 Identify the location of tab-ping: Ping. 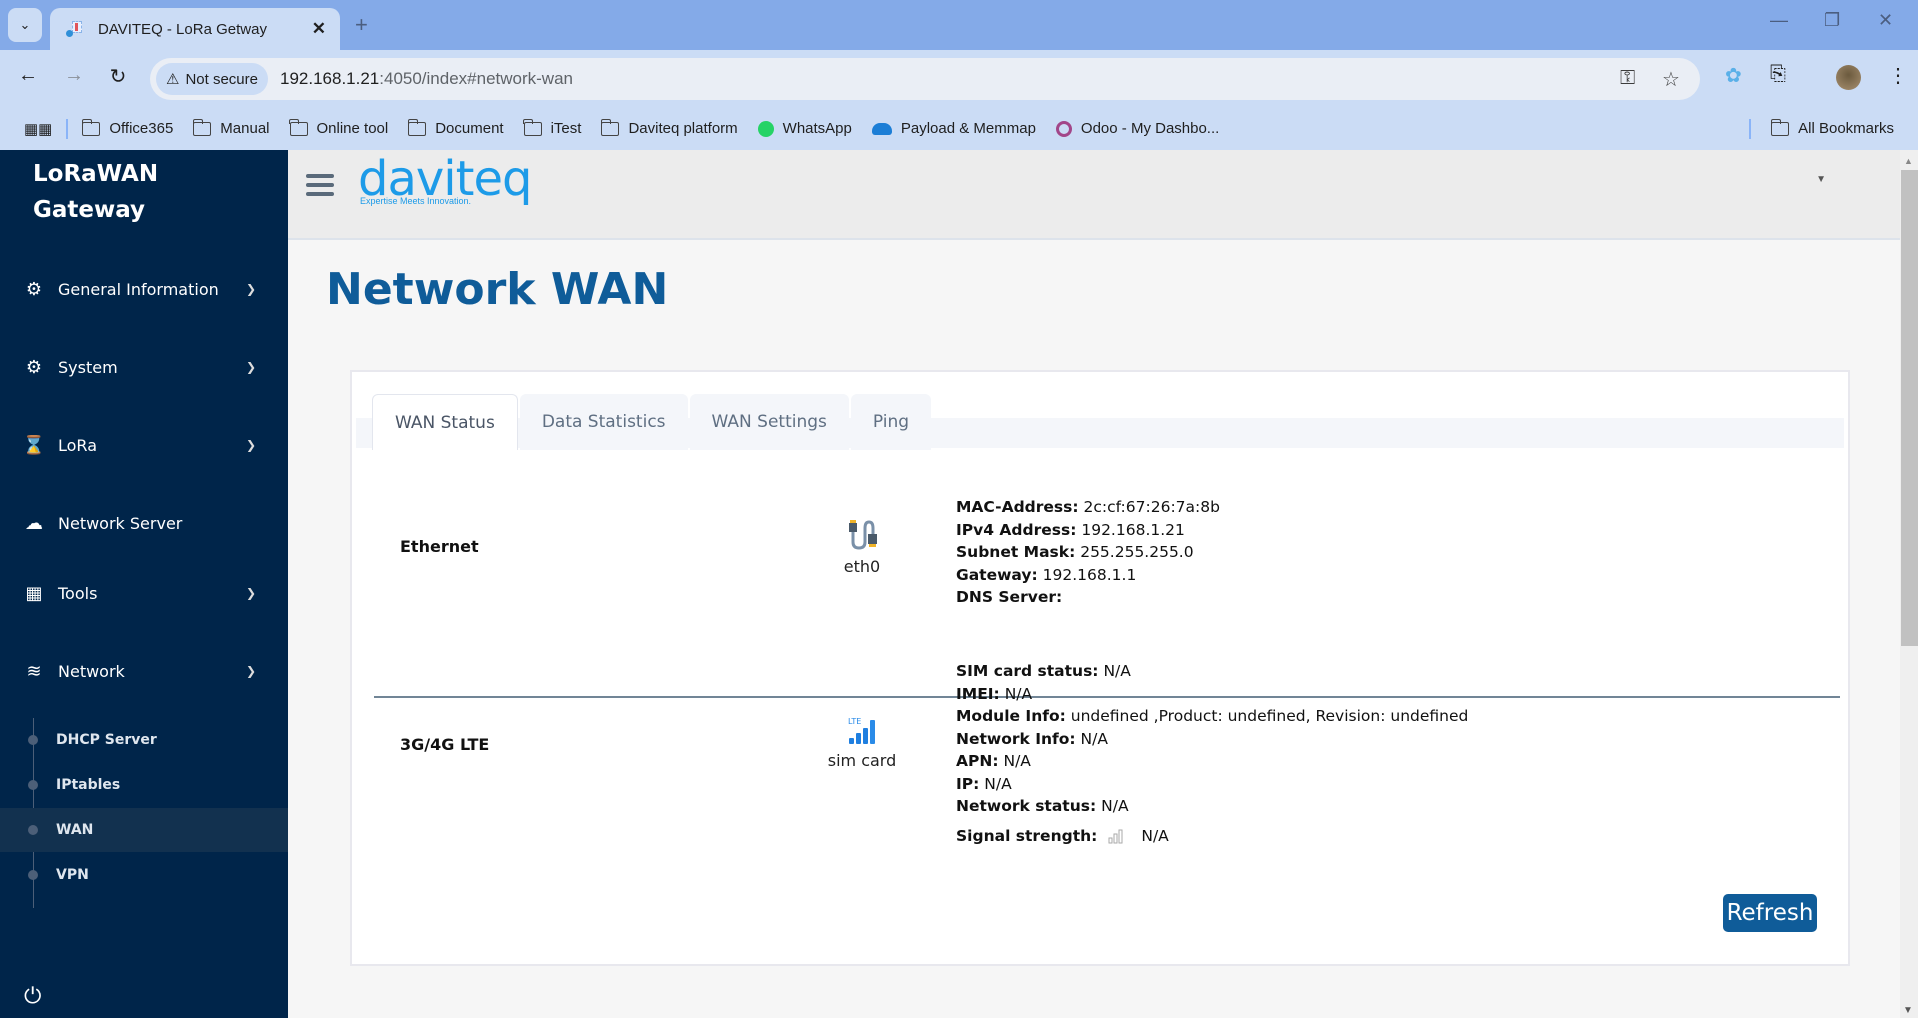
(891, 422).